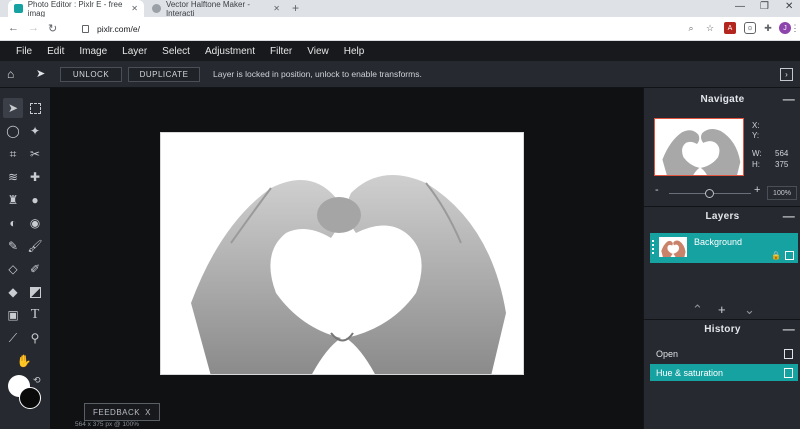 This screenshot has width=800, height=429. I want to click on navigate-header: Navigate —, so click(722, 99).